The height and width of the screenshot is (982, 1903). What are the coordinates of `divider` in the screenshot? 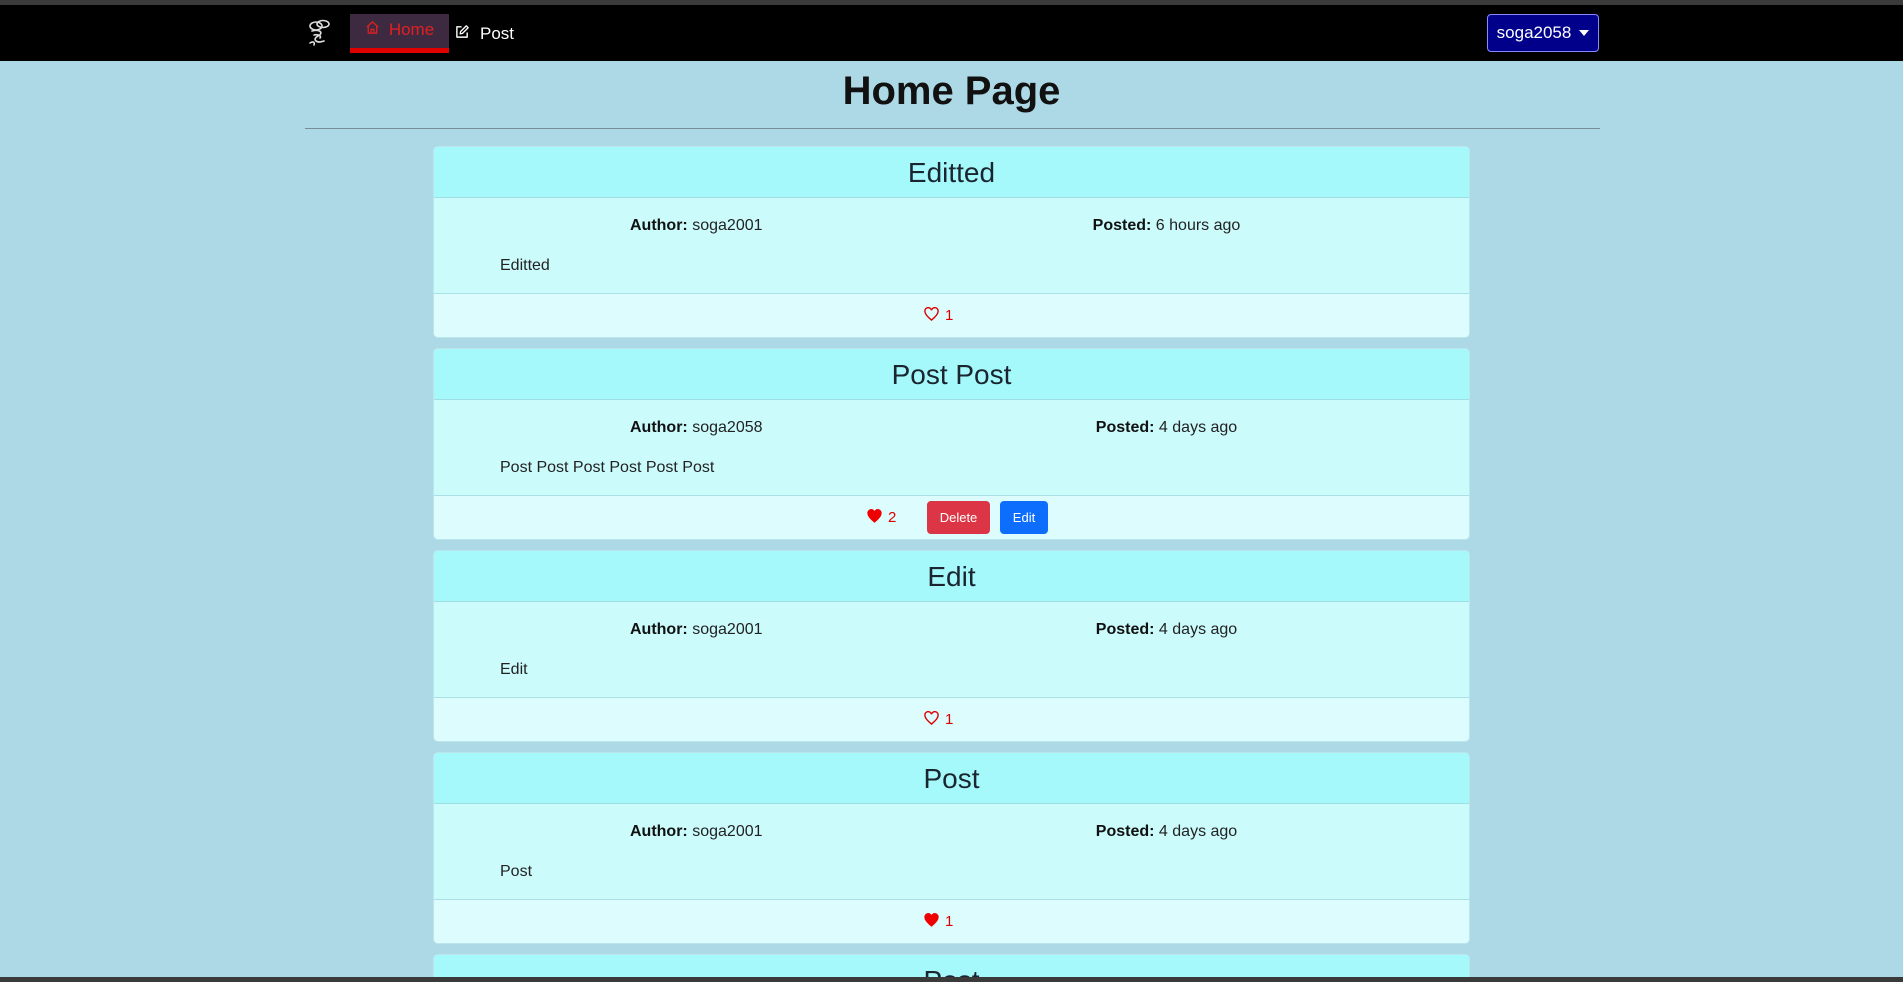 It's located at (952, 128).